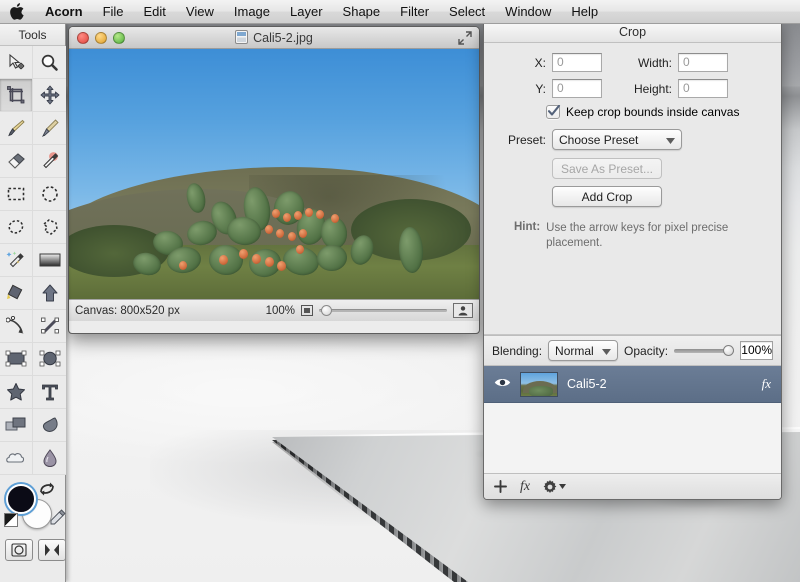 The height and width of the screenshot is (582, 800). I want to click on clone-stamp-tool, so click(16, 425).